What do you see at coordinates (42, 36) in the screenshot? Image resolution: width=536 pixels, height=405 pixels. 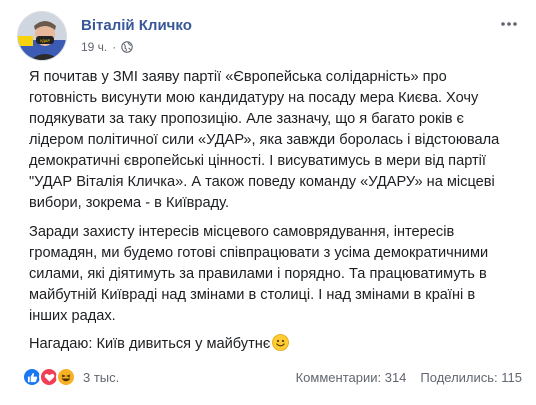 I see `avatar-icon: УДАР` at bounding box center [42, 36].